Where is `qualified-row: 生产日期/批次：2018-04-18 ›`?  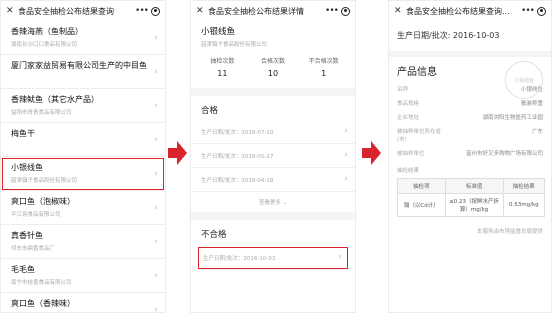
qualified-row: 生产日期/批次：2018-04-18 › is located at coordinates (273, 180).